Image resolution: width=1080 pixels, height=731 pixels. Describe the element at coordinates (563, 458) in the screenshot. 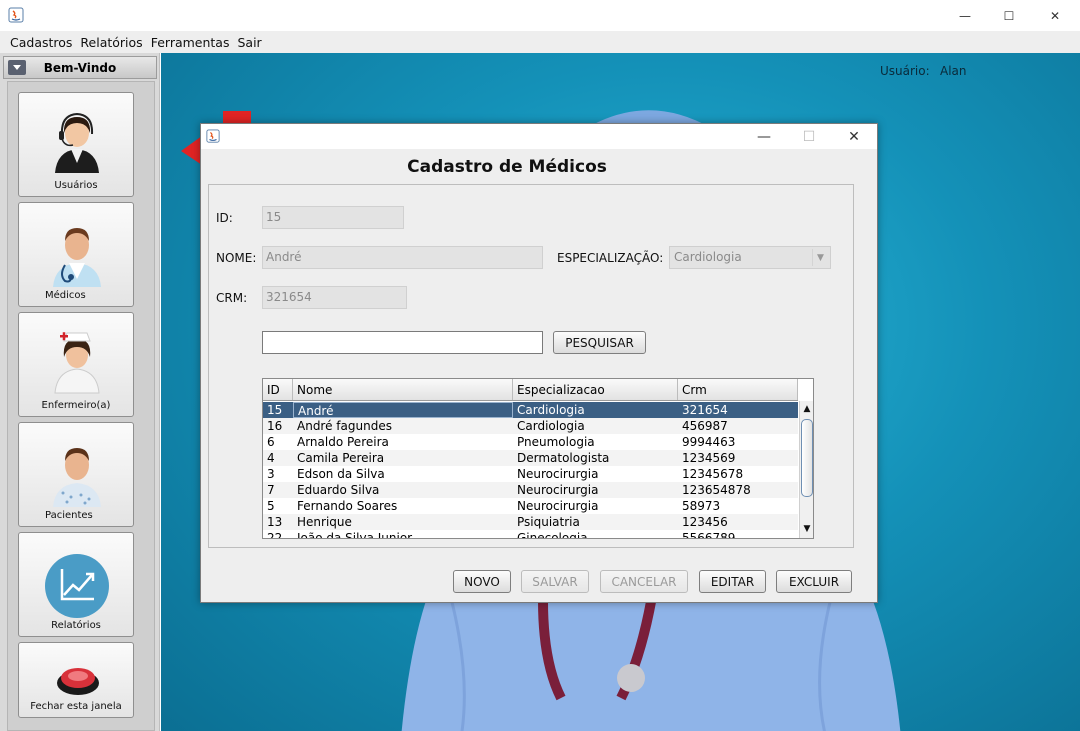

I see `table-cell: Dermatologista` at that location.